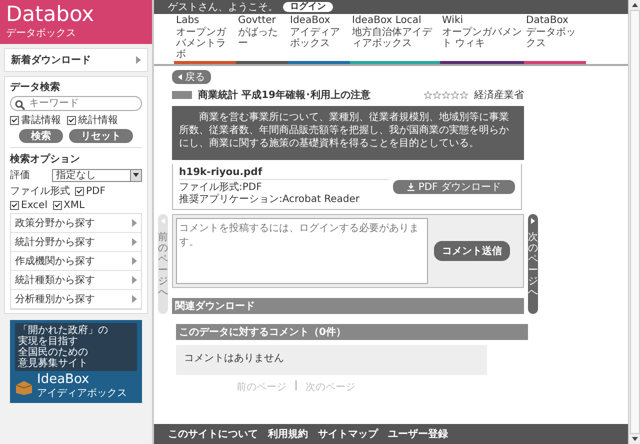 The width and height of the screenshot is (640, 444). Describe the element at coordinates (221, 188) in the screenshot. I see `file-format-text: ファイル形式:PDF` at that location.